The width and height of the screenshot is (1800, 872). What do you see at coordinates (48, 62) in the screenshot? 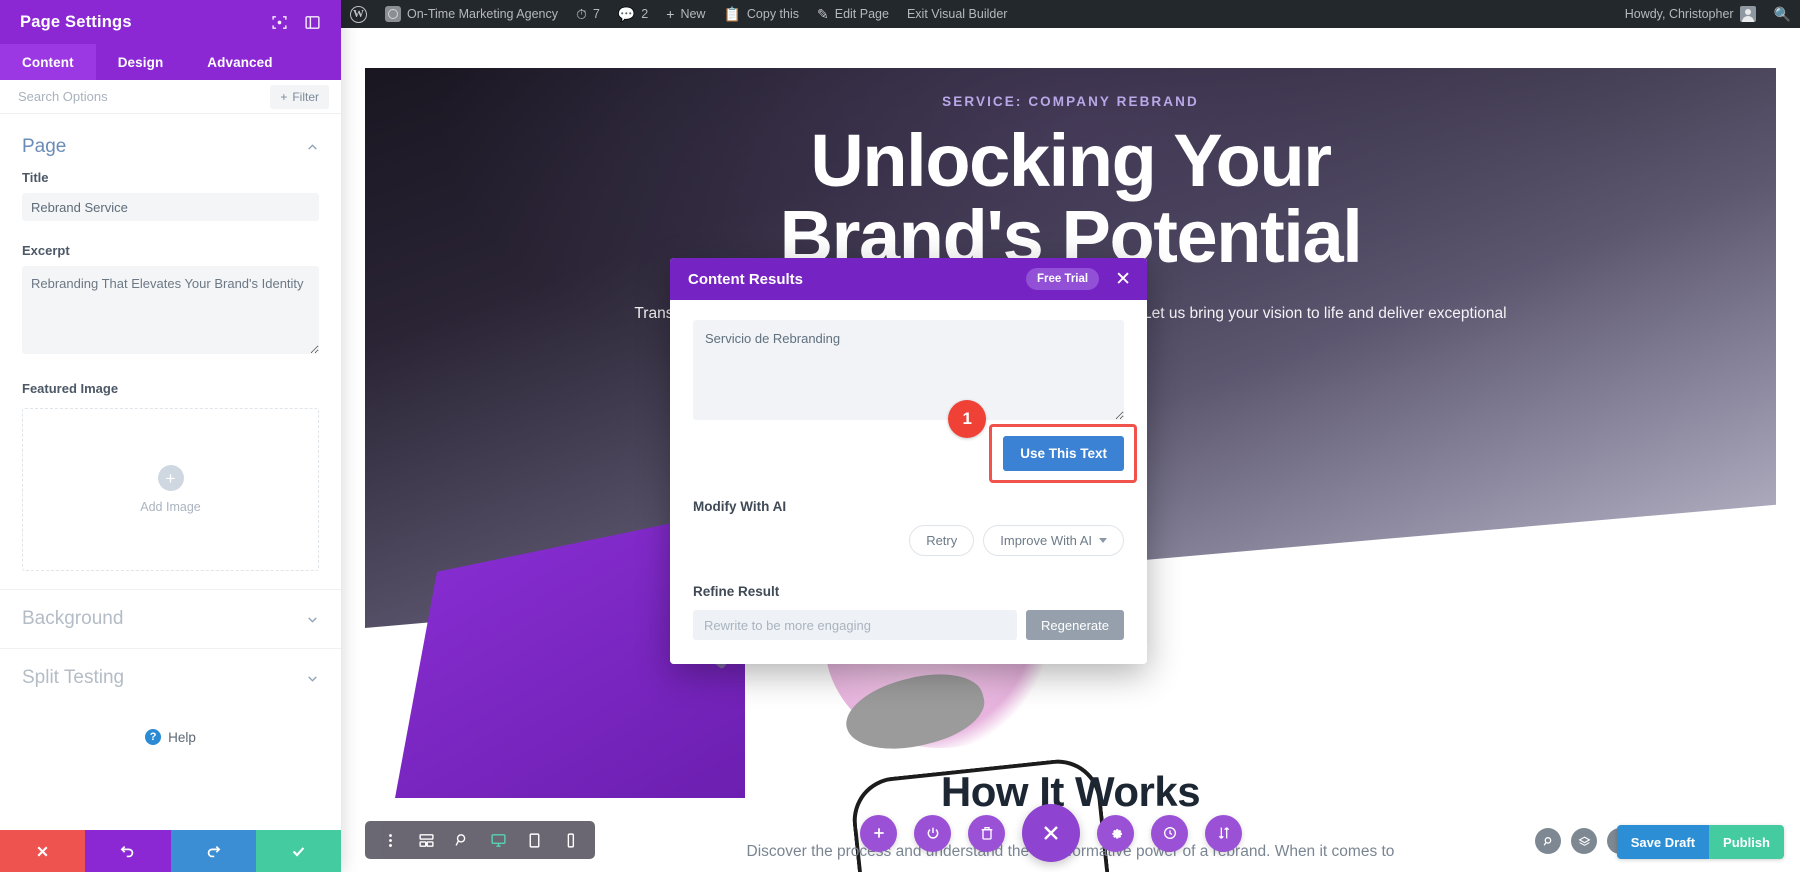
I see `tab-content: Content` at bounding box center [48, 62].